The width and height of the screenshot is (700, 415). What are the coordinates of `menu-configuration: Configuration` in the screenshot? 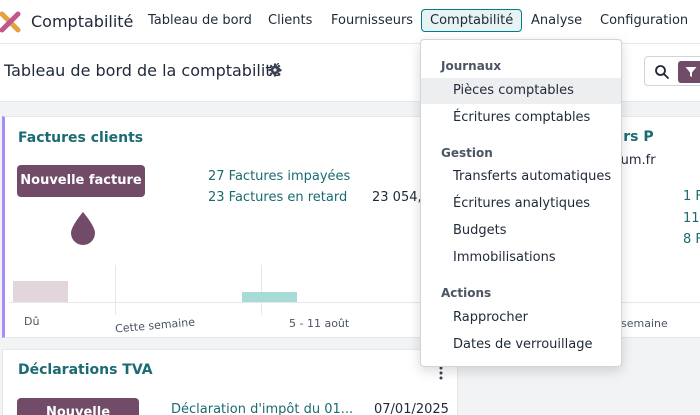 It's located at (644, 20).